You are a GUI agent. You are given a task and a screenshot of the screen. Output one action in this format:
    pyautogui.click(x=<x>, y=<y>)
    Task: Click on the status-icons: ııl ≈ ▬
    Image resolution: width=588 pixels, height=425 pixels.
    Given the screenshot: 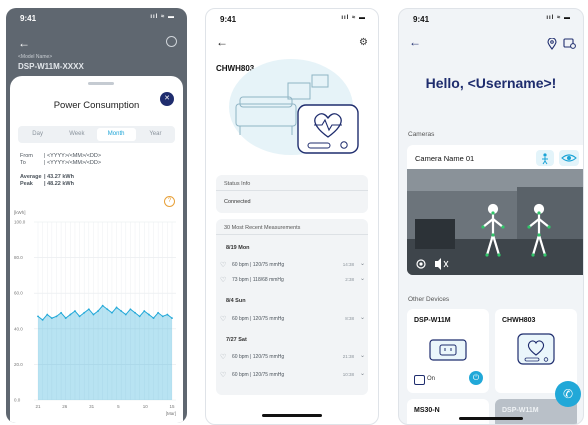 What is the action you would take?
    pyautogui.click(x=162, y=17)
    